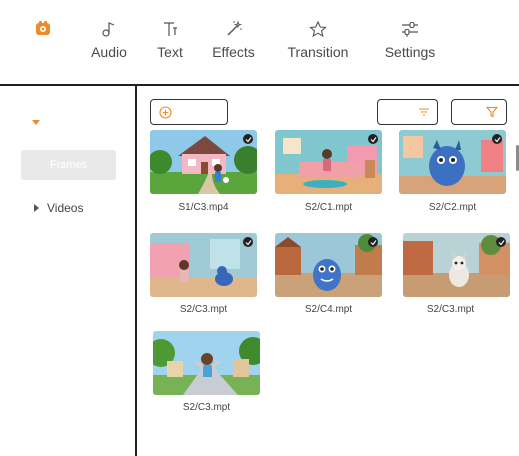 The height and width of the screenshot is (456, 519). What do you see at coordinates (479, 112) in the screenshot?
I see `filter-button` at bounding box center [479, 112].